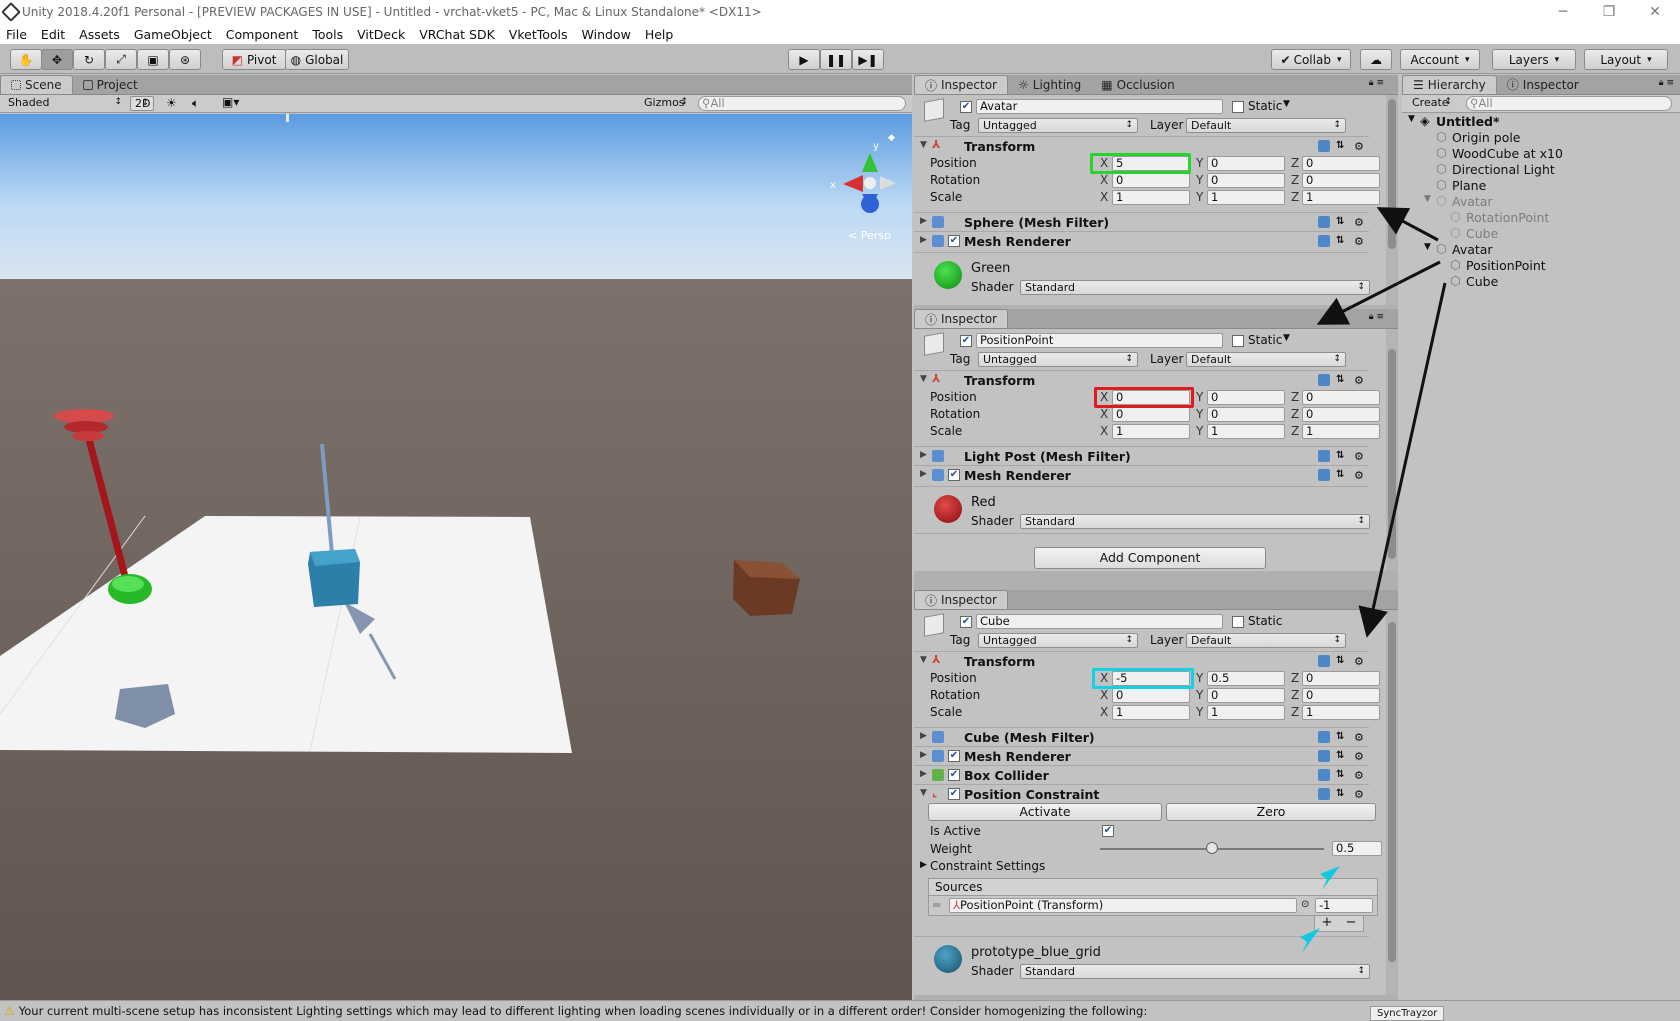 This screenshot has height=1021, width=1680. What do you see at coordinates (381, 34) in the screenshot?
I see `menu-vitdeck: VitDeck` at bounding box center [381, 34].